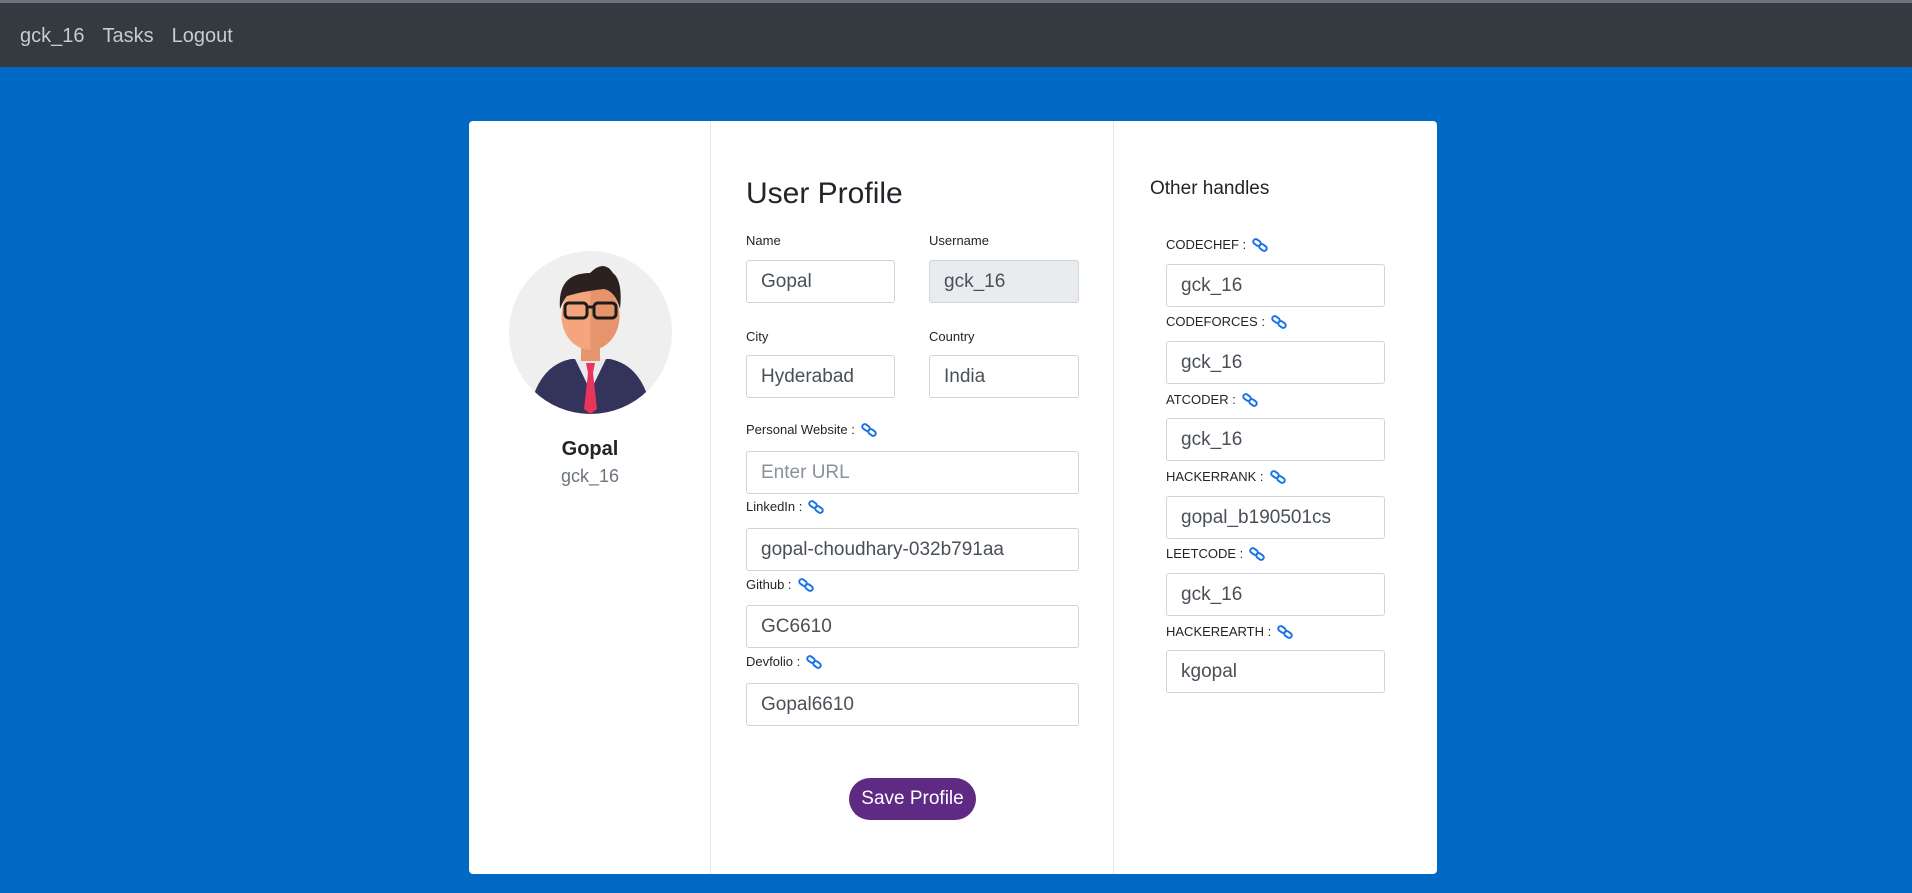 The height and width of the screenshot is (893, 1912). I want to click on top-navbar: gck_16 Tasks Logout, so click(956, 33).